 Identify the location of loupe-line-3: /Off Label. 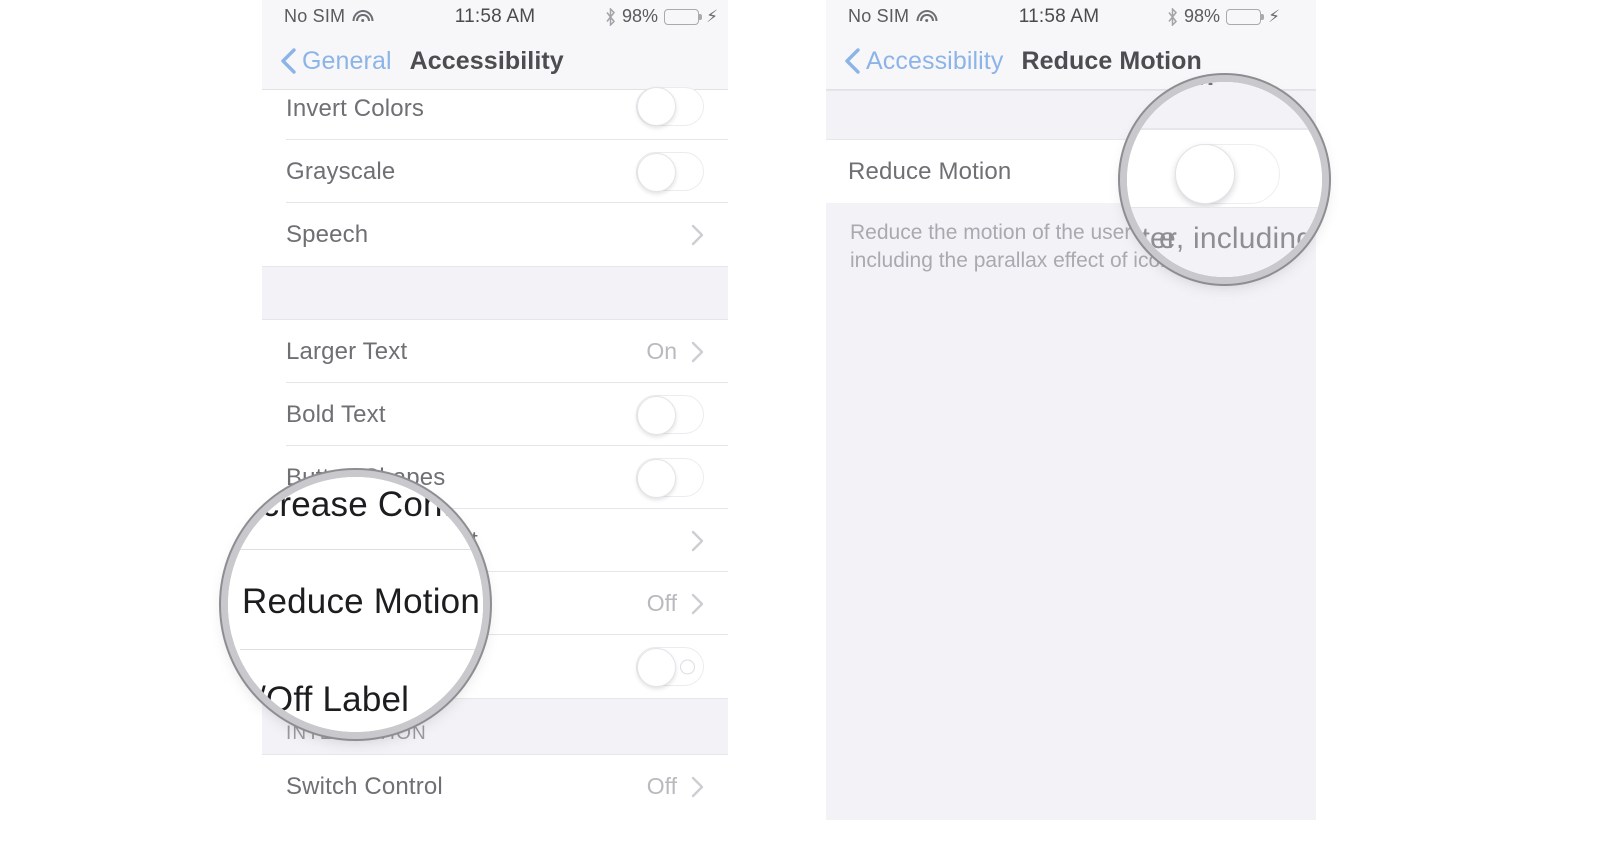
(369, 700).